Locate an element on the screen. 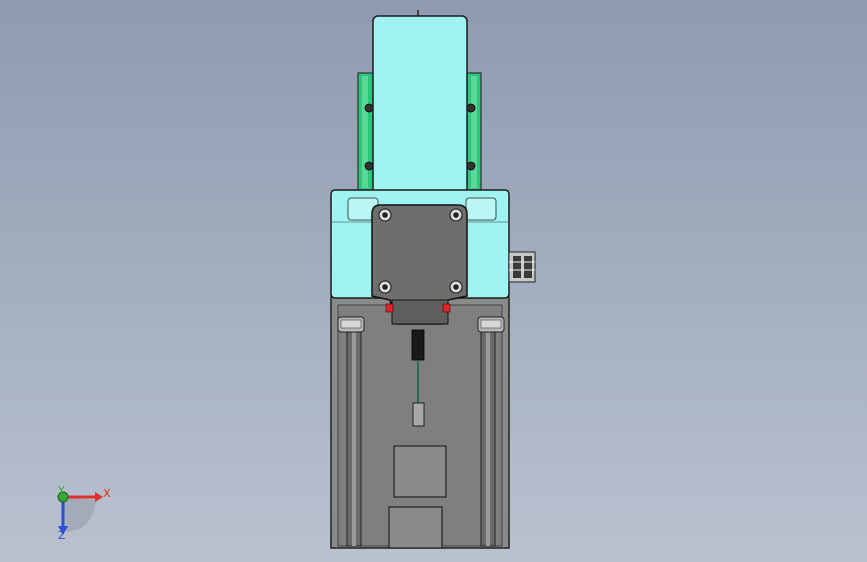 The image size is (867, 562). y-axis-label: Y is located at coordinates (61, 490).